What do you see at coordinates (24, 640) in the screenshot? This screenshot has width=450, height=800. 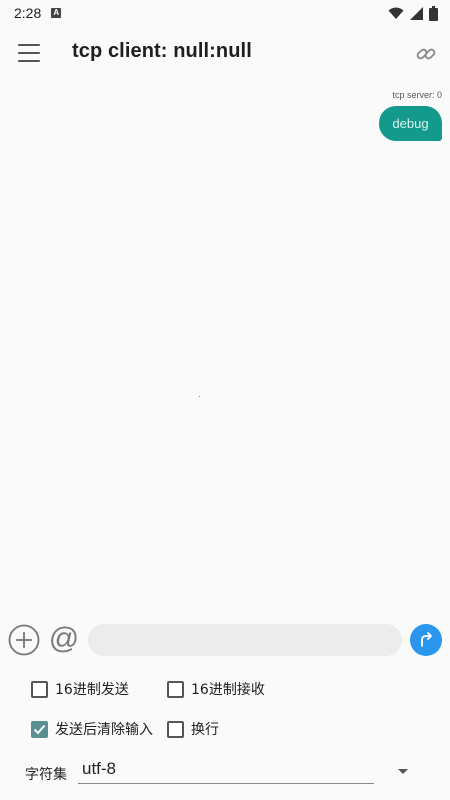 I see `plus-circle-icon` at bounding box center [24, 640].